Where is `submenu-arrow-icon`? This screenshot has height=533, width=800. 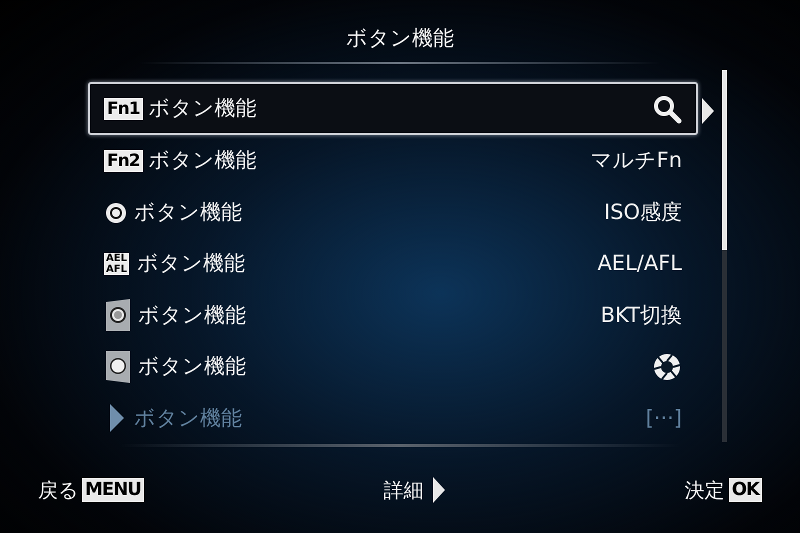
submenu-arrow-icon is located at coordinates (708, 111).